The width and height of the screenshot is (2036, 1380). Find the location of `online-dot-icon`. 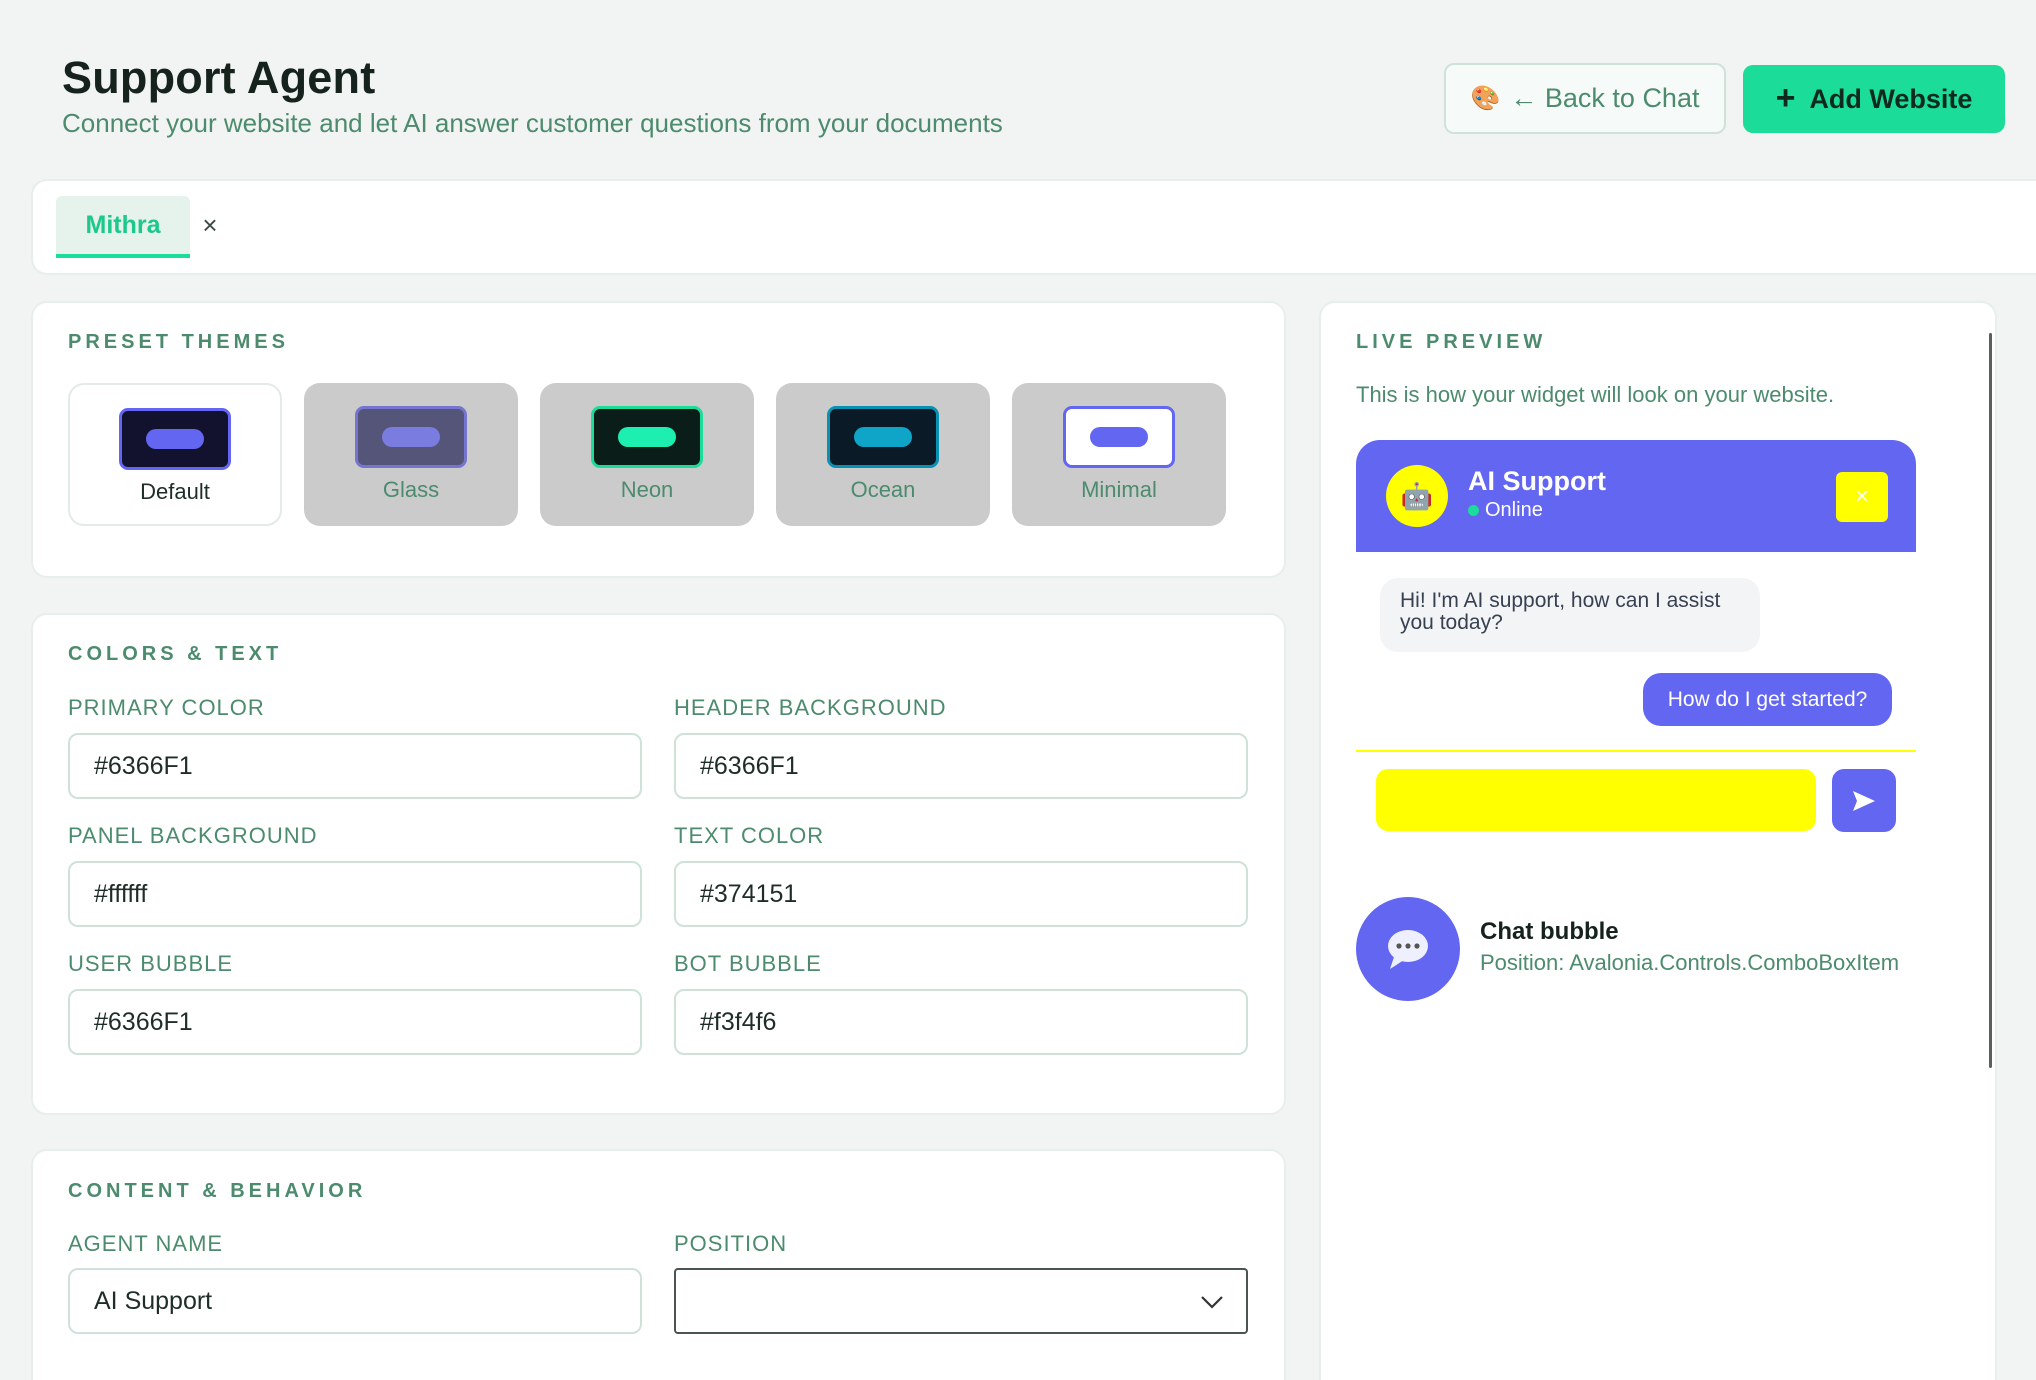

online-dot-icon is located at coordinates (1473, 510).